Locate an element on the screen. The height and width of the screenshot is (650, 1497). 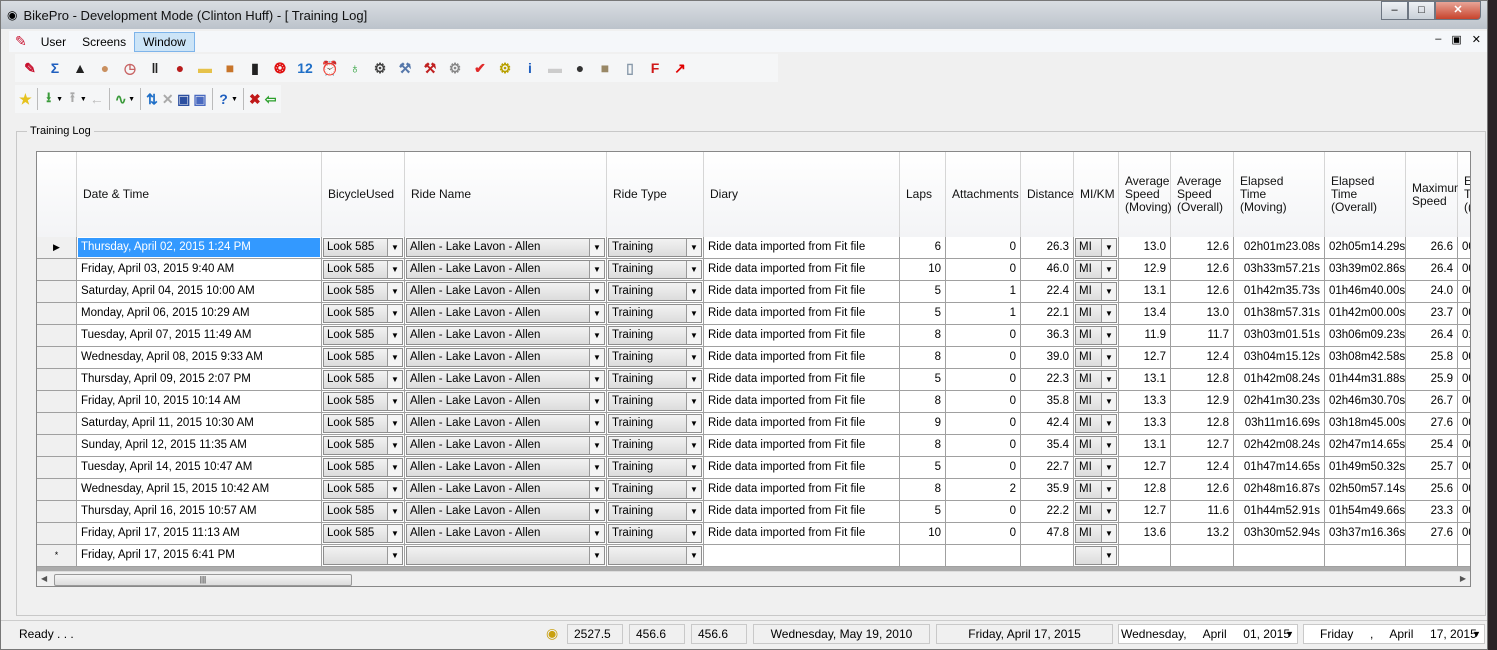
grid-cell: 25.8 is located at coordinates (1432, 358).